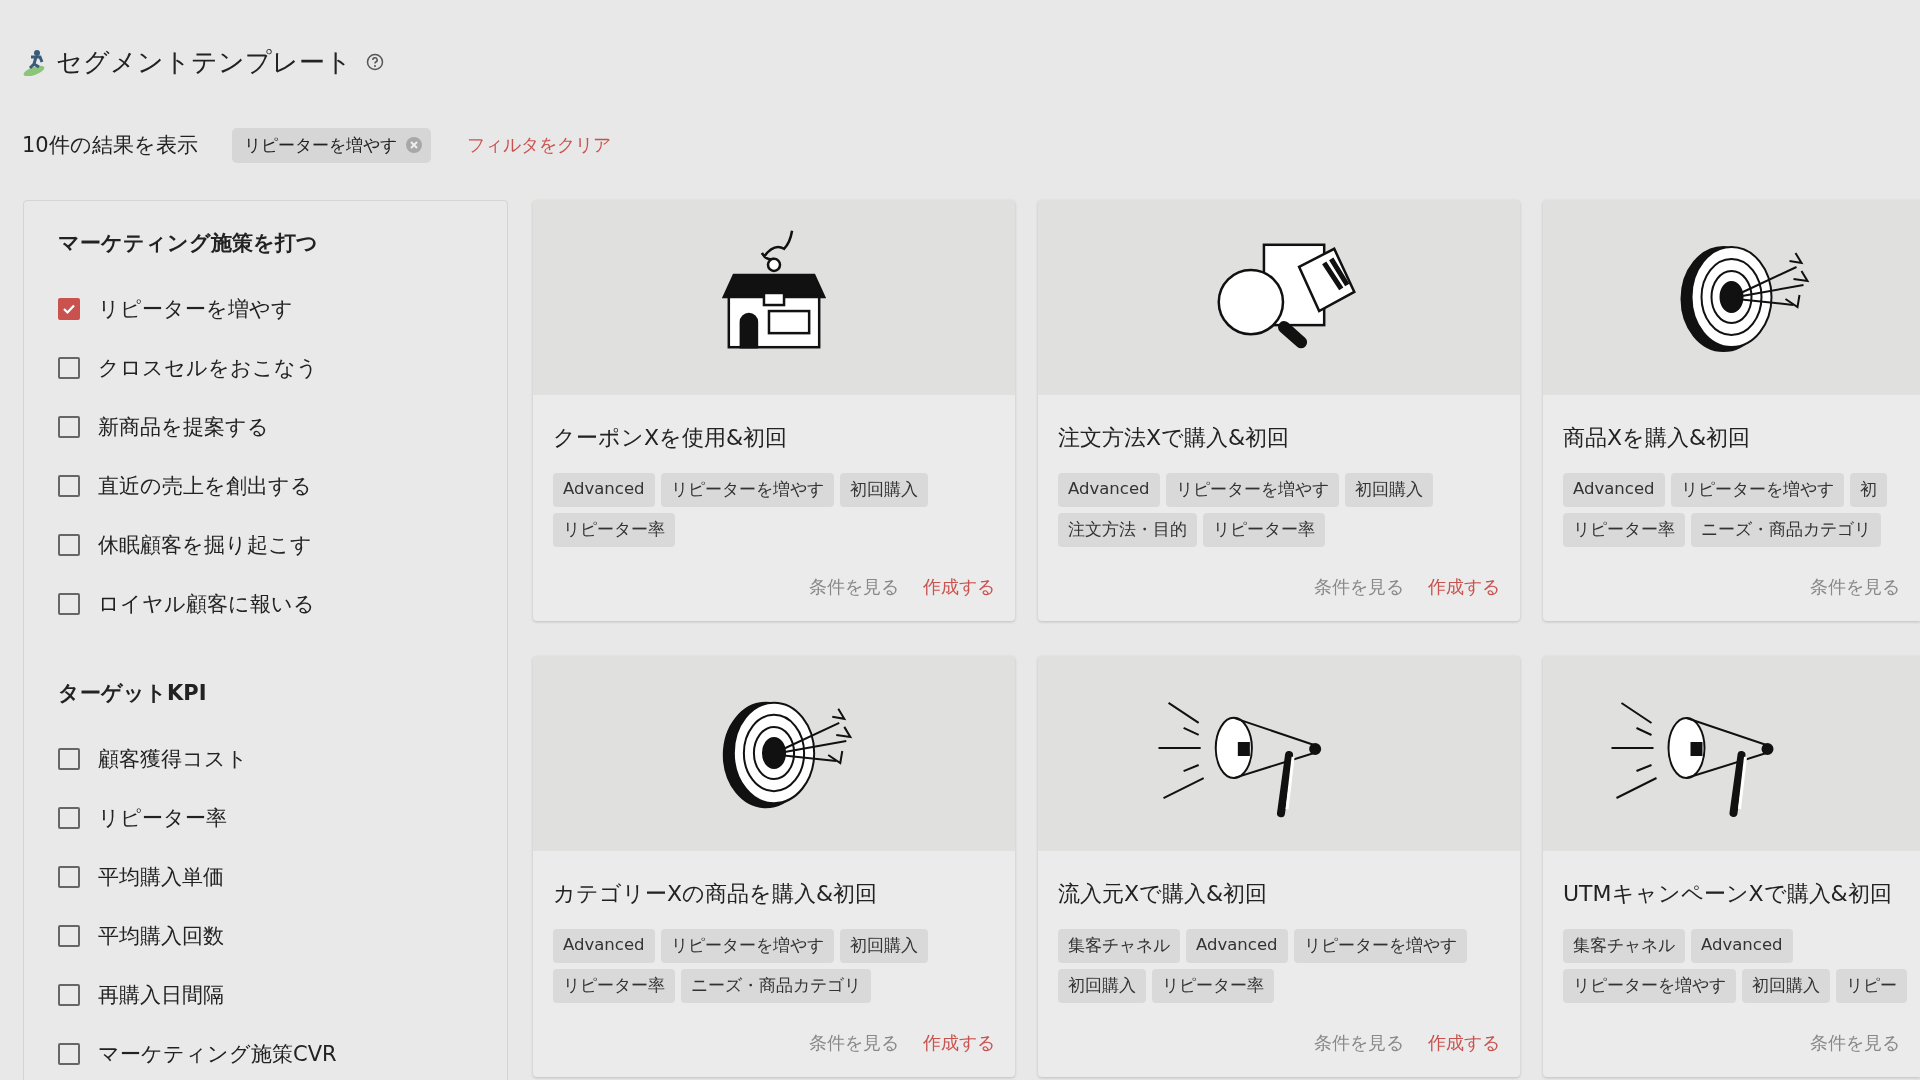 The height and width of the screenshot is (1080, 1920). Describe the element at coordinates (205, 545) in the screenshot. I see `option-label: 休眠顧客を掘り起こす` at that location.